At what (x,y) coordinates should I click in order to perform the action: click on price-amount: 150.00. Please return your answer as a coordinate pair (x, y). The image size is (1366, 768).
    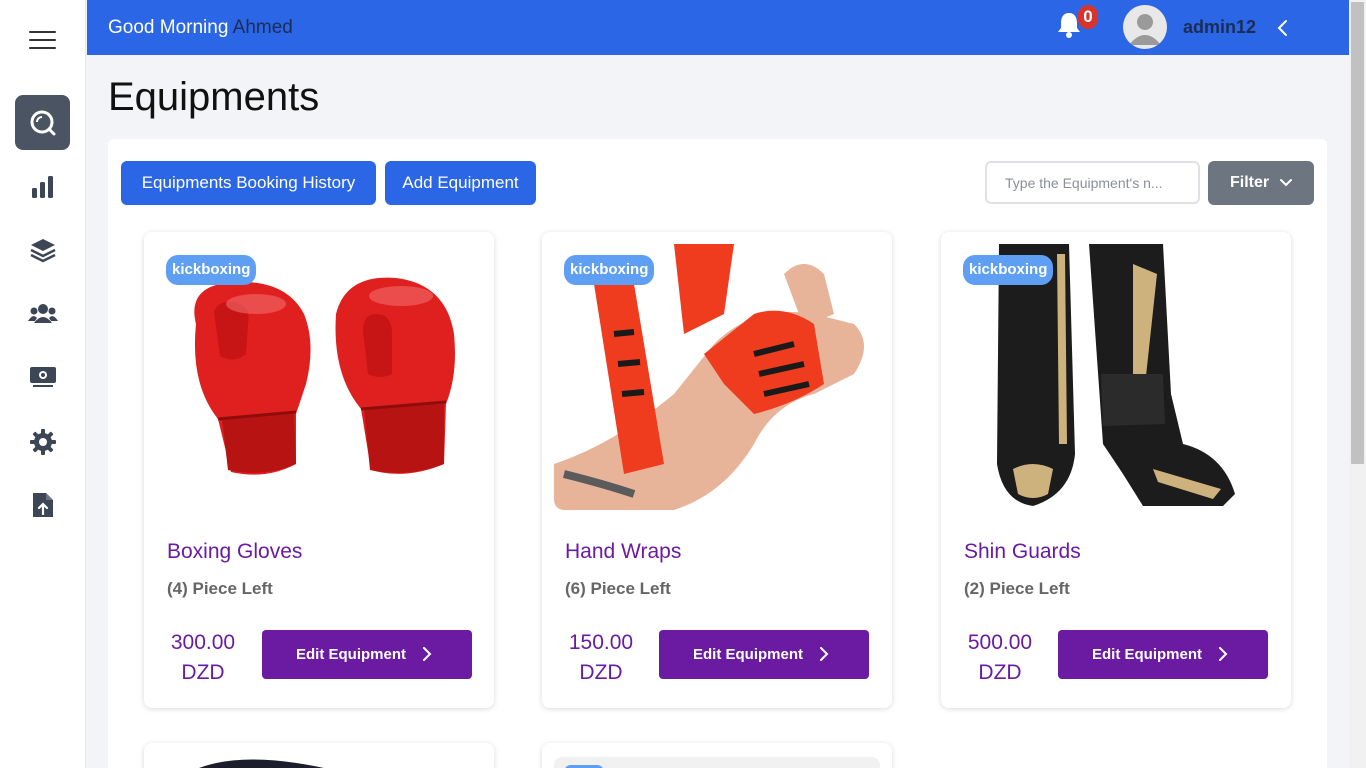
    Looking at the image, I should click on (601, 642).